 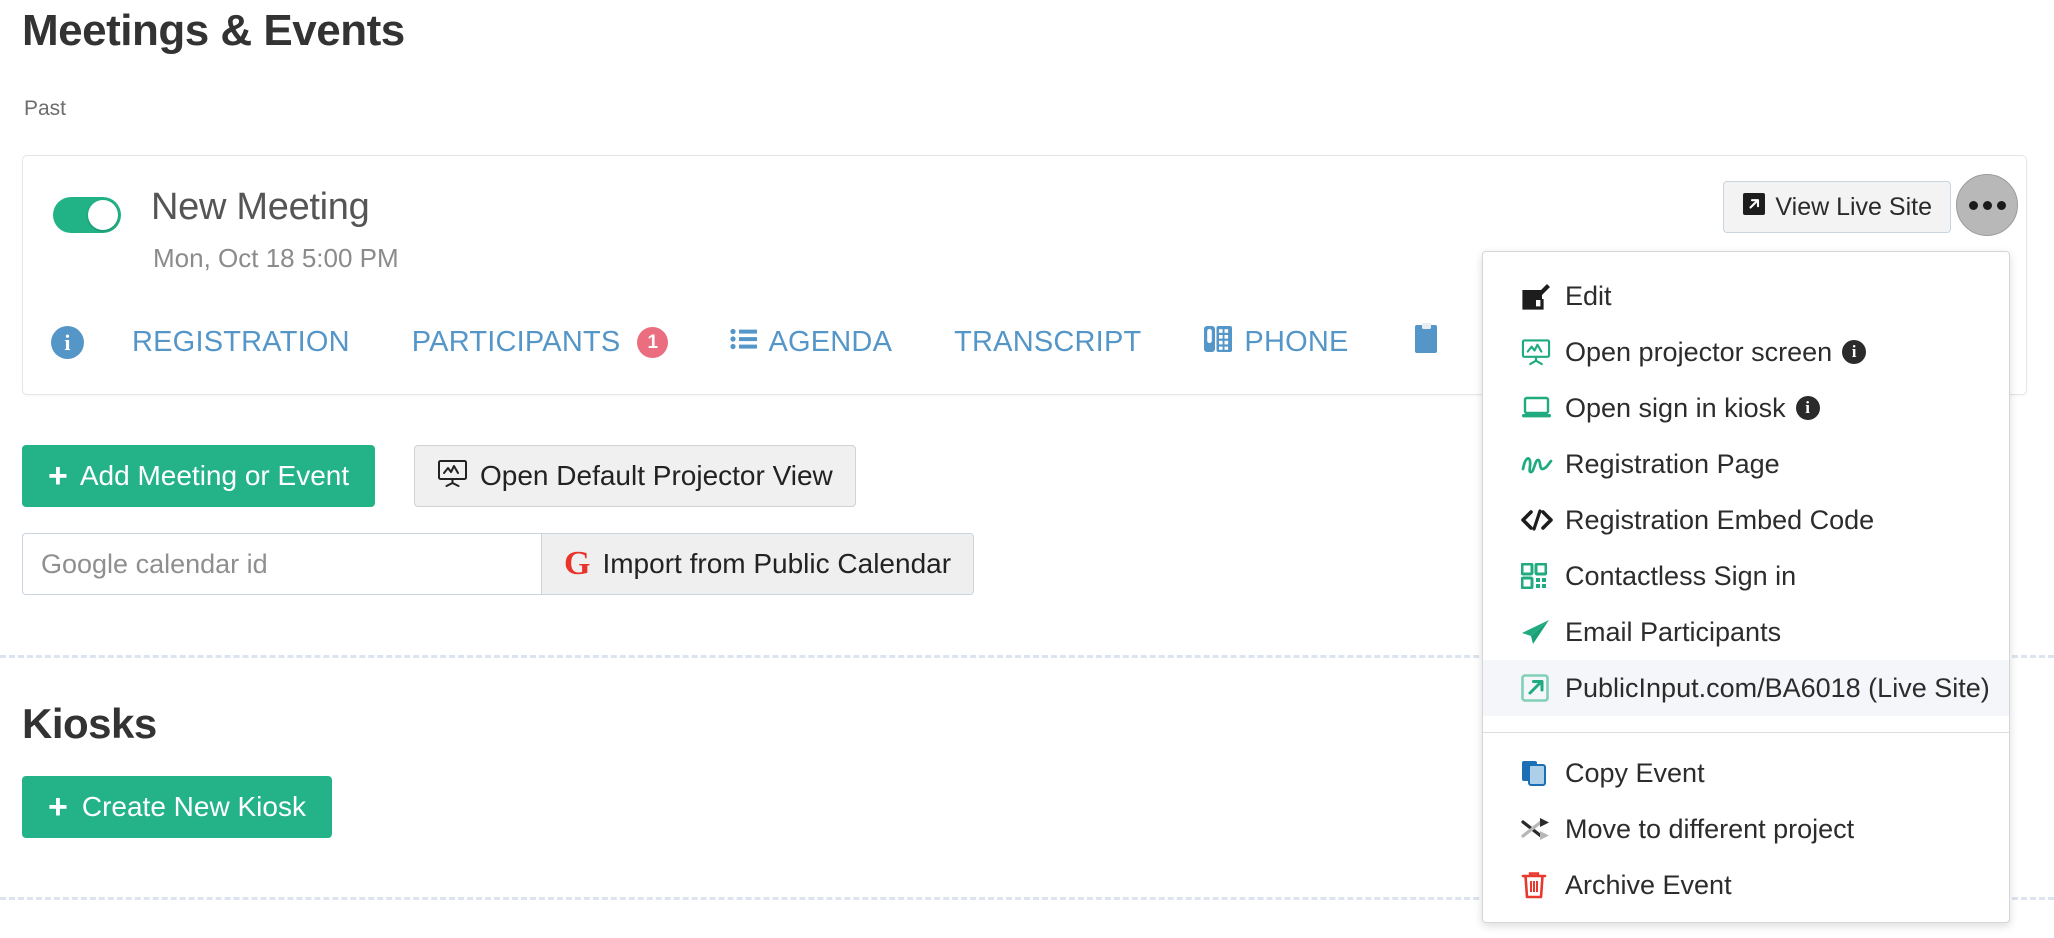 I want to click on menu-item-open-sign-in-kiosk: Open sign in kiosk i, so click(x=1746, y=408).